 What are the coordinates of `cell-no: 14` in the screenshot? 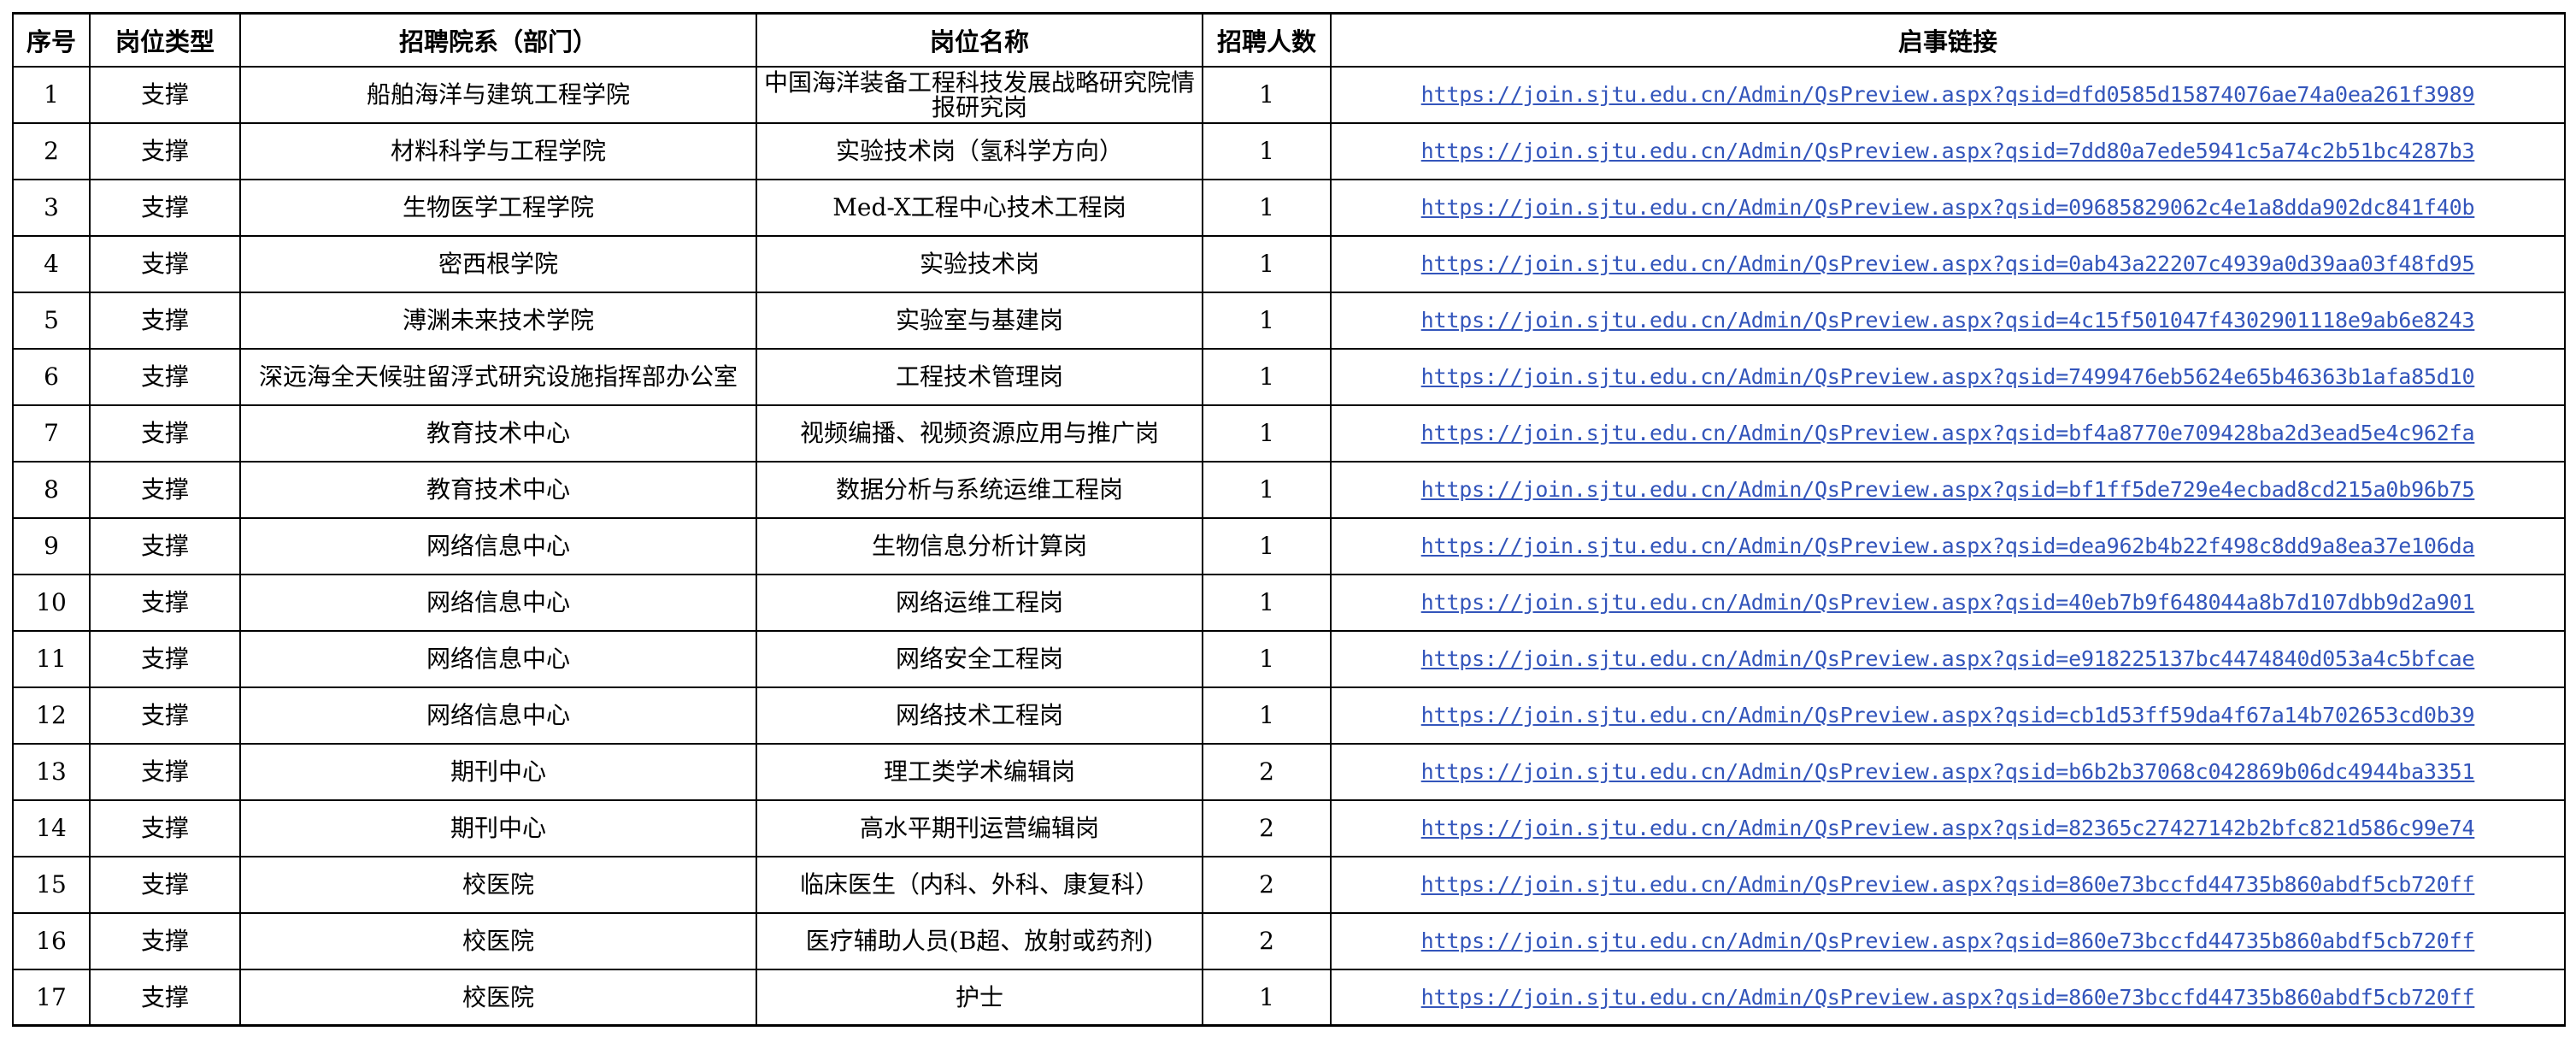 It's located at (51, 827).